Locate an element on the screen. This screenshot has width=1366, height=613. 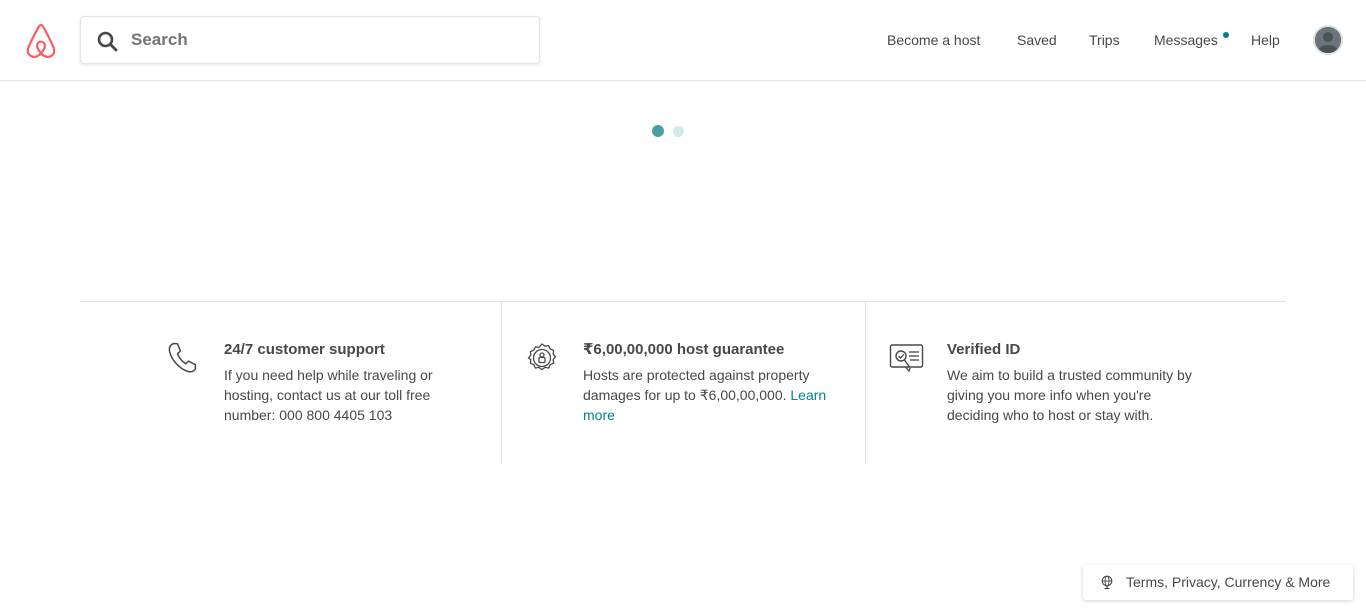
nav-trips-link: Trips is located at coordinates (1104, 40).